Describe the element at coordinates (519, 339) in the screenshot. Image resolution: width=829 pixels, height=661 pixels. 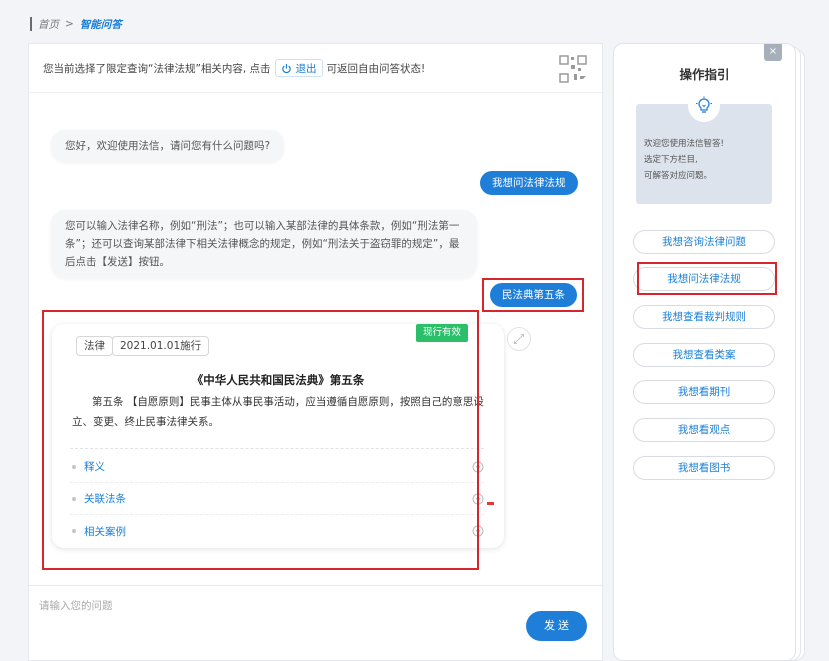
I see `expand-icon` at that location.